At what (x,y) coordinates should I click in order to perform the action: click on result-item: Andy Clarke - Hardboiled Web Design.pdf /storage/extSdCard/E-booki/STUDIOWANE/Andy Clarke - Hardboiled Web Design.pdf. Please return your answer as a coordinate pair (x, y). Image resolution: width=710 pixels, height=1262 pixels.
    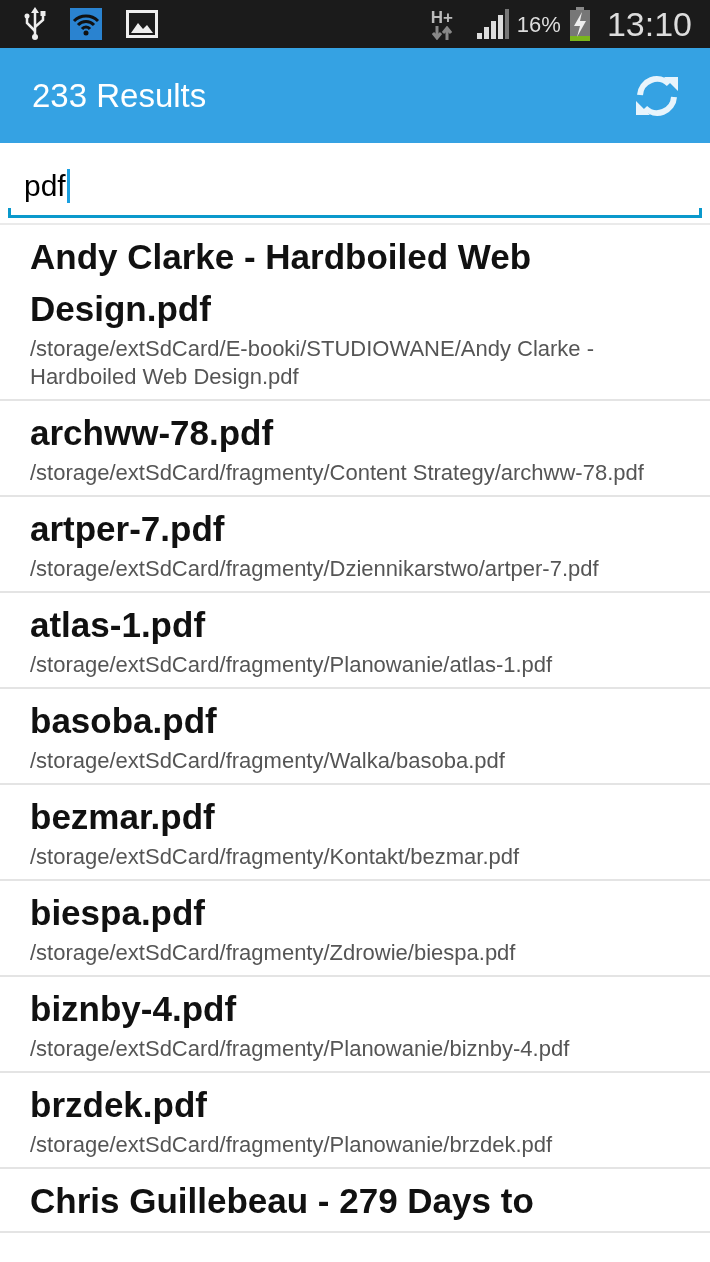
    Looking at the image, I should click on (355, 313).